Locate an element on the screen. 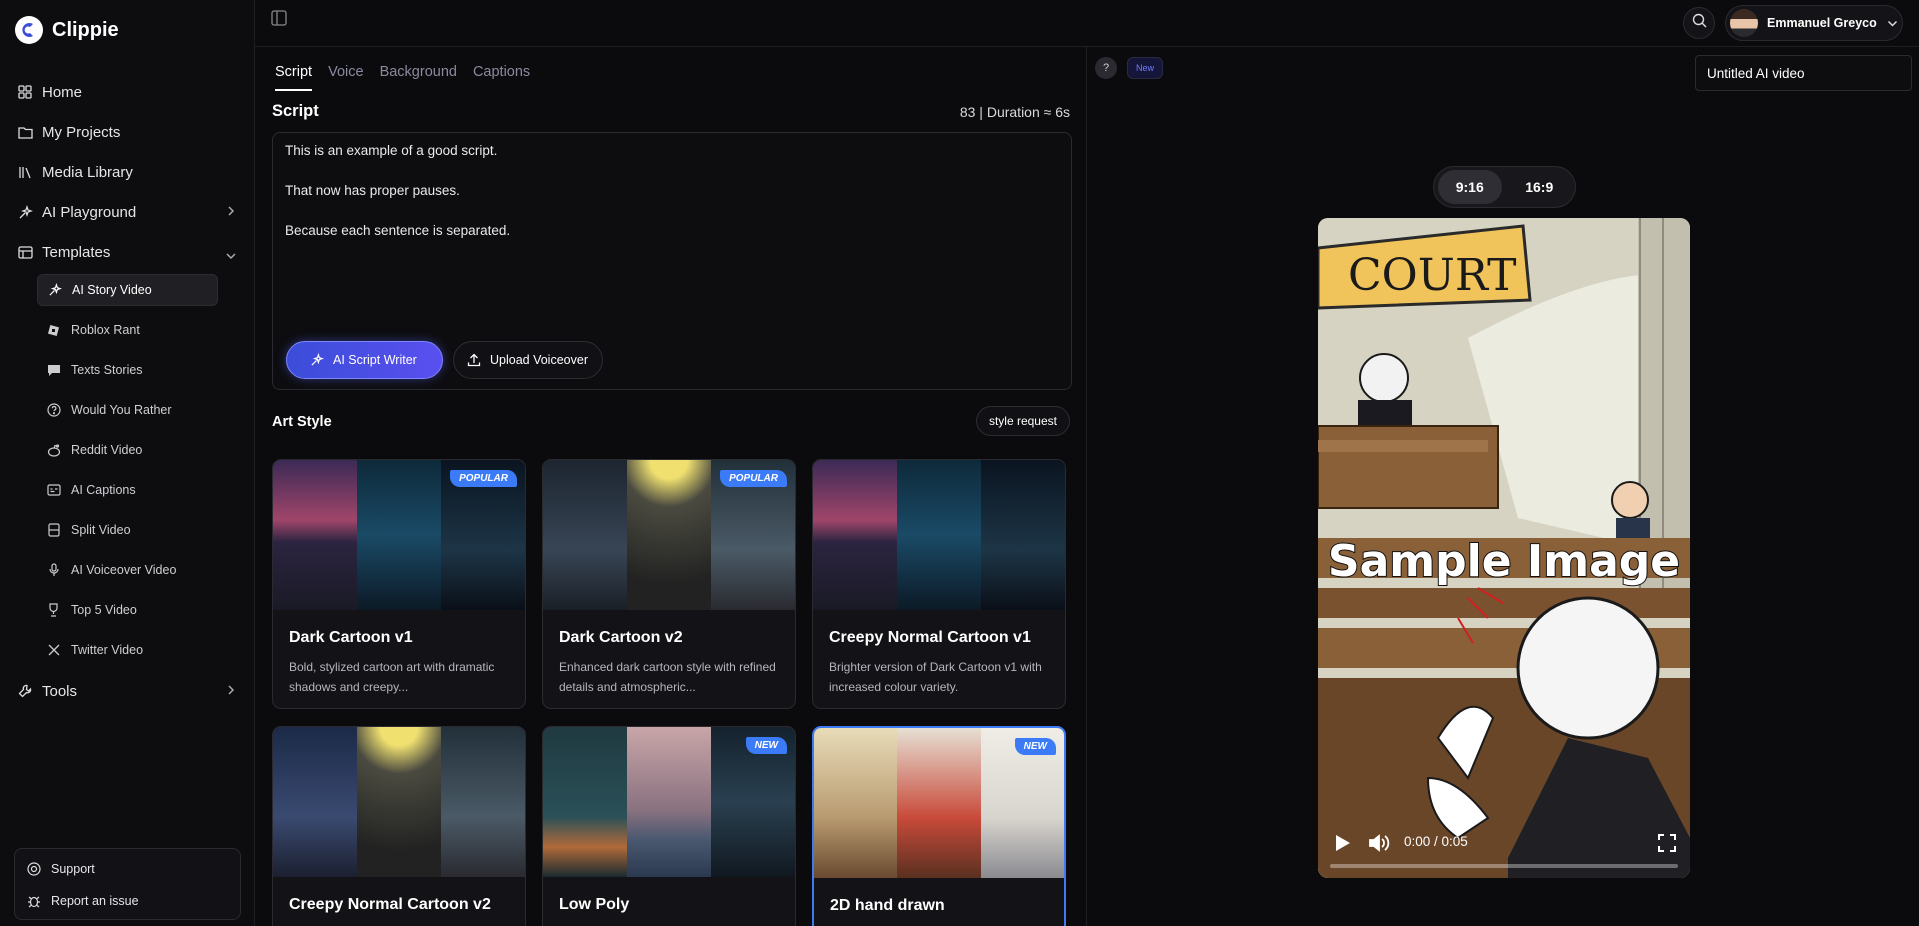  support-label: Support is located at coordinates (73, 869).